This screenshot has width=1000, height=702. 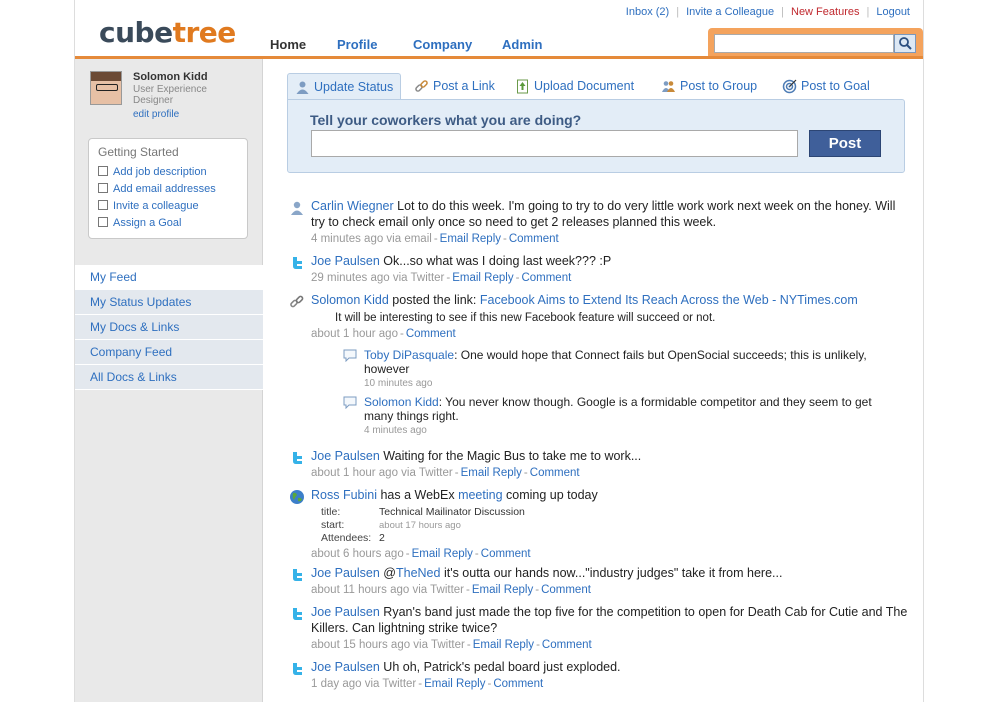 What do you see at coordinates (825, 12) in the screenshot?
I see `new-features-link: New Features` at bounding box center [825, 12].